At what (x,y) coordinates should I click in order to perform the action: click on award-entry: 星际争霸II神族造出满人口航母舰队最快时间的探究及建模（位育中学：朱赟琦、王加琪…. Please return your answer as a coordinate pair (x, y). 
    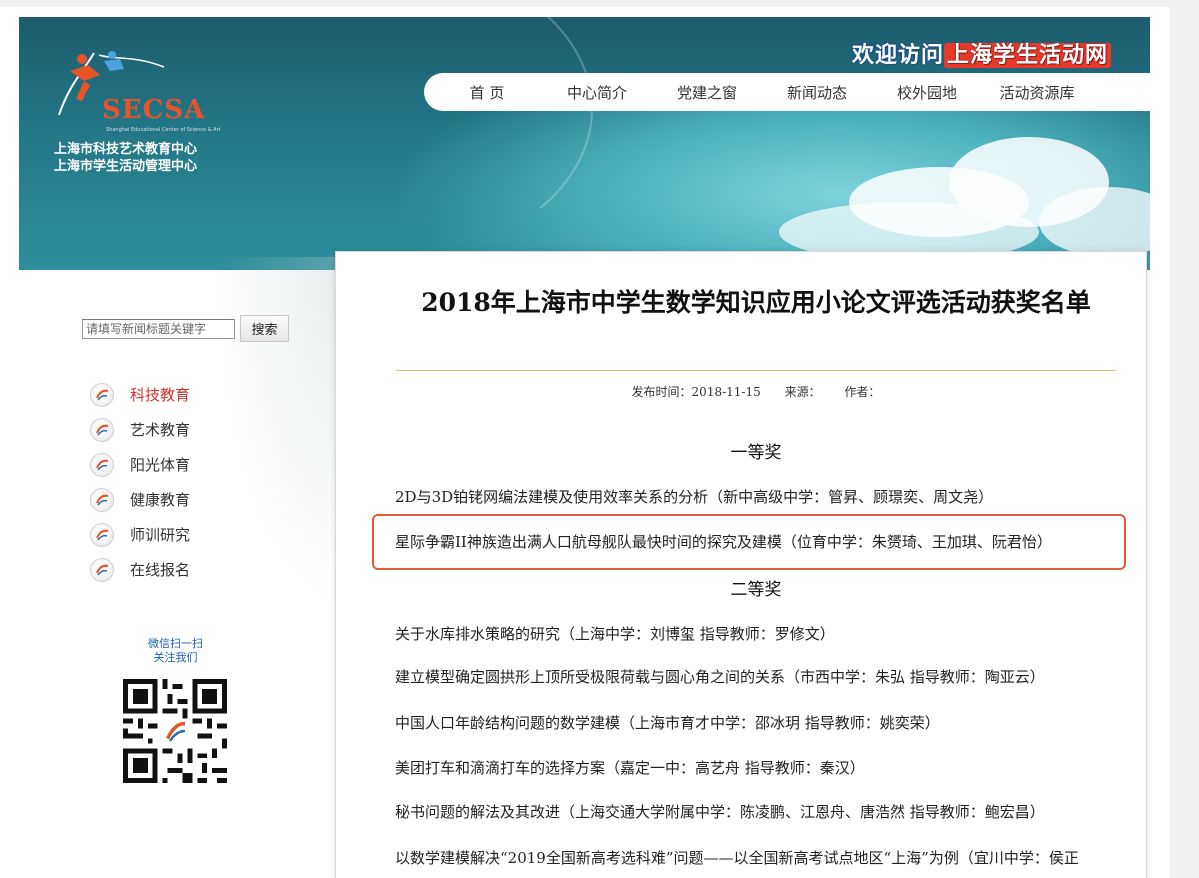
    Looking at the image, I should click on (723, 542).